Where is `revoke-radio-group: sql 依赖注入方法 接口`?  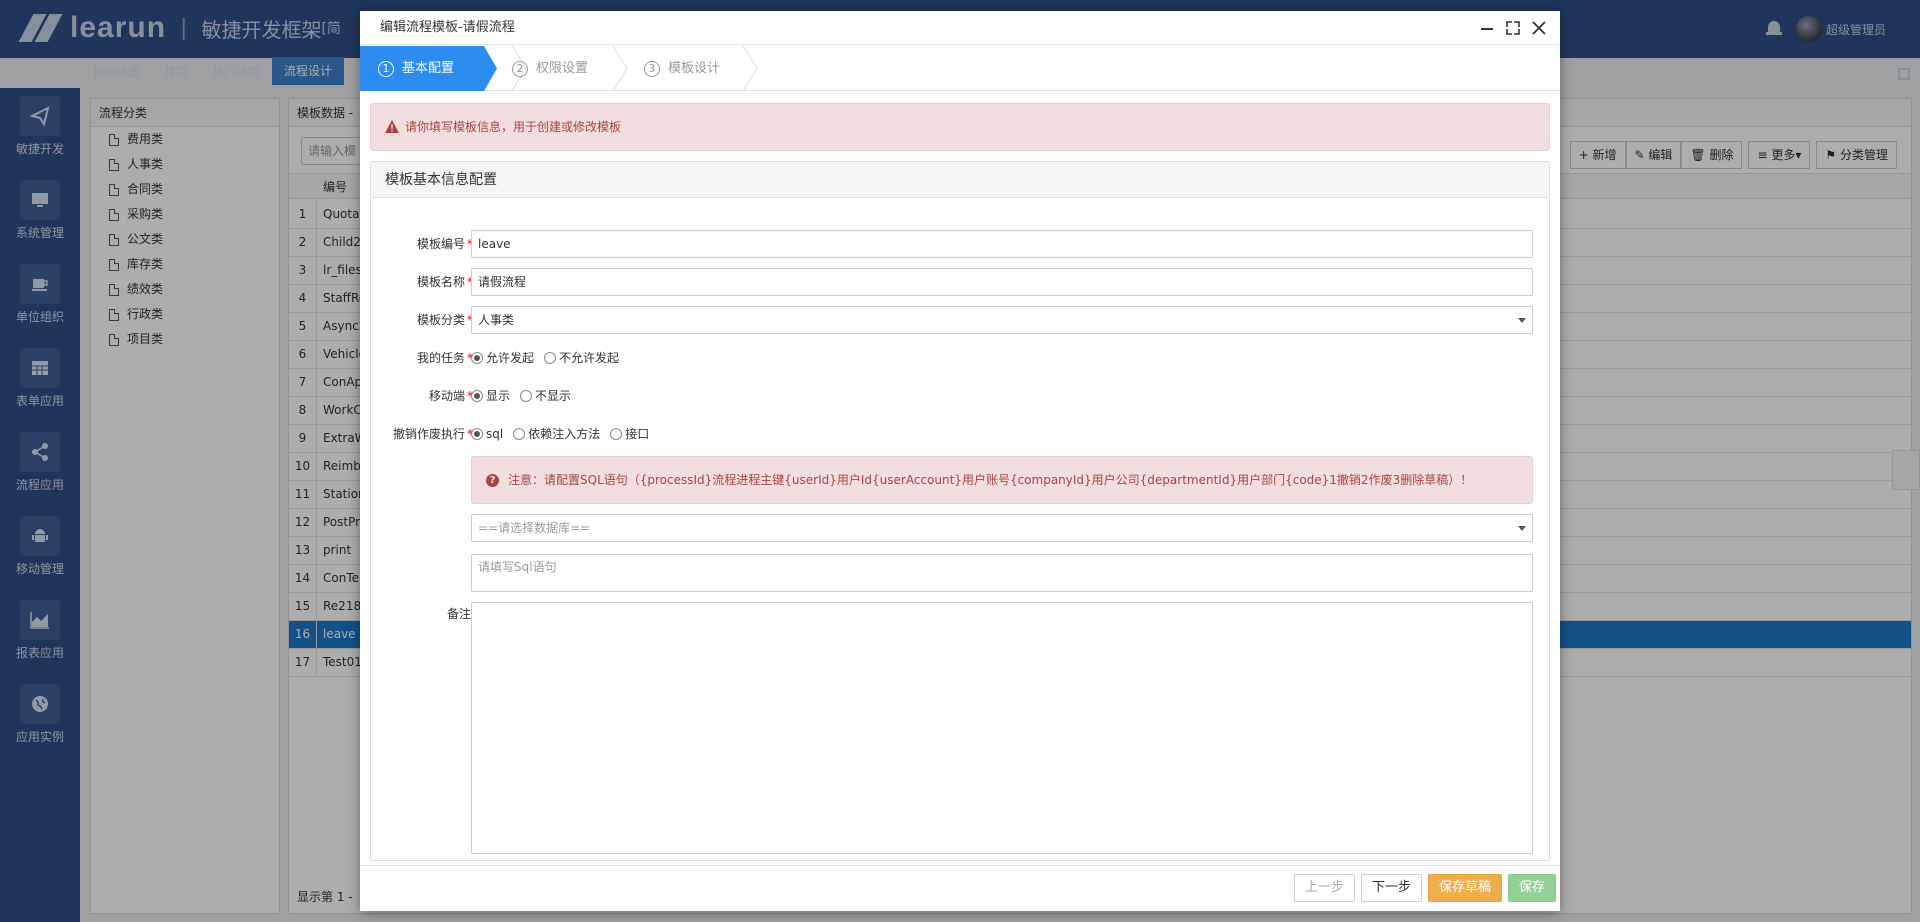
revoke-radio-group: sql 依赖注入方法 接口 is located at coordinates (565, 434).